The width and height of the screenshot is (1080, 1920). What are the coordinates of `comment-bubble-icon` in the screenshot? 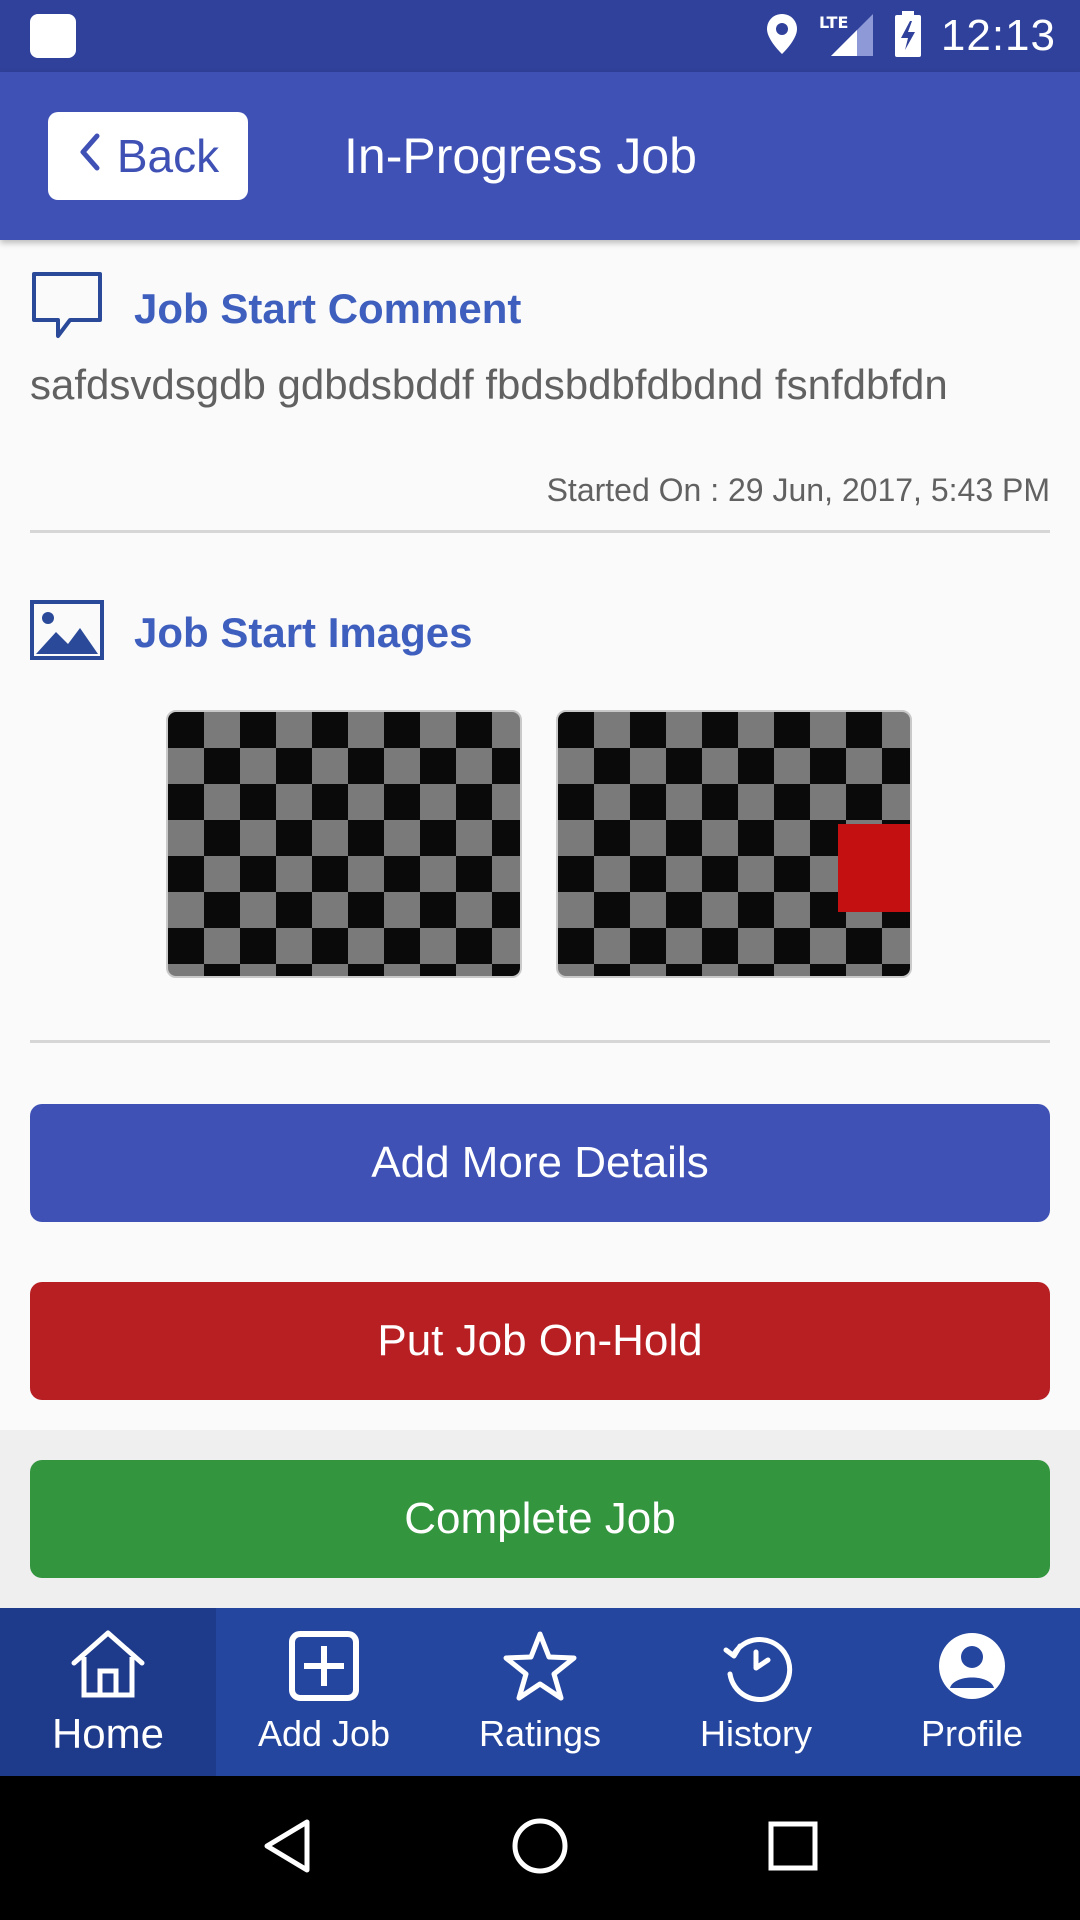 It's located at (67, 308).